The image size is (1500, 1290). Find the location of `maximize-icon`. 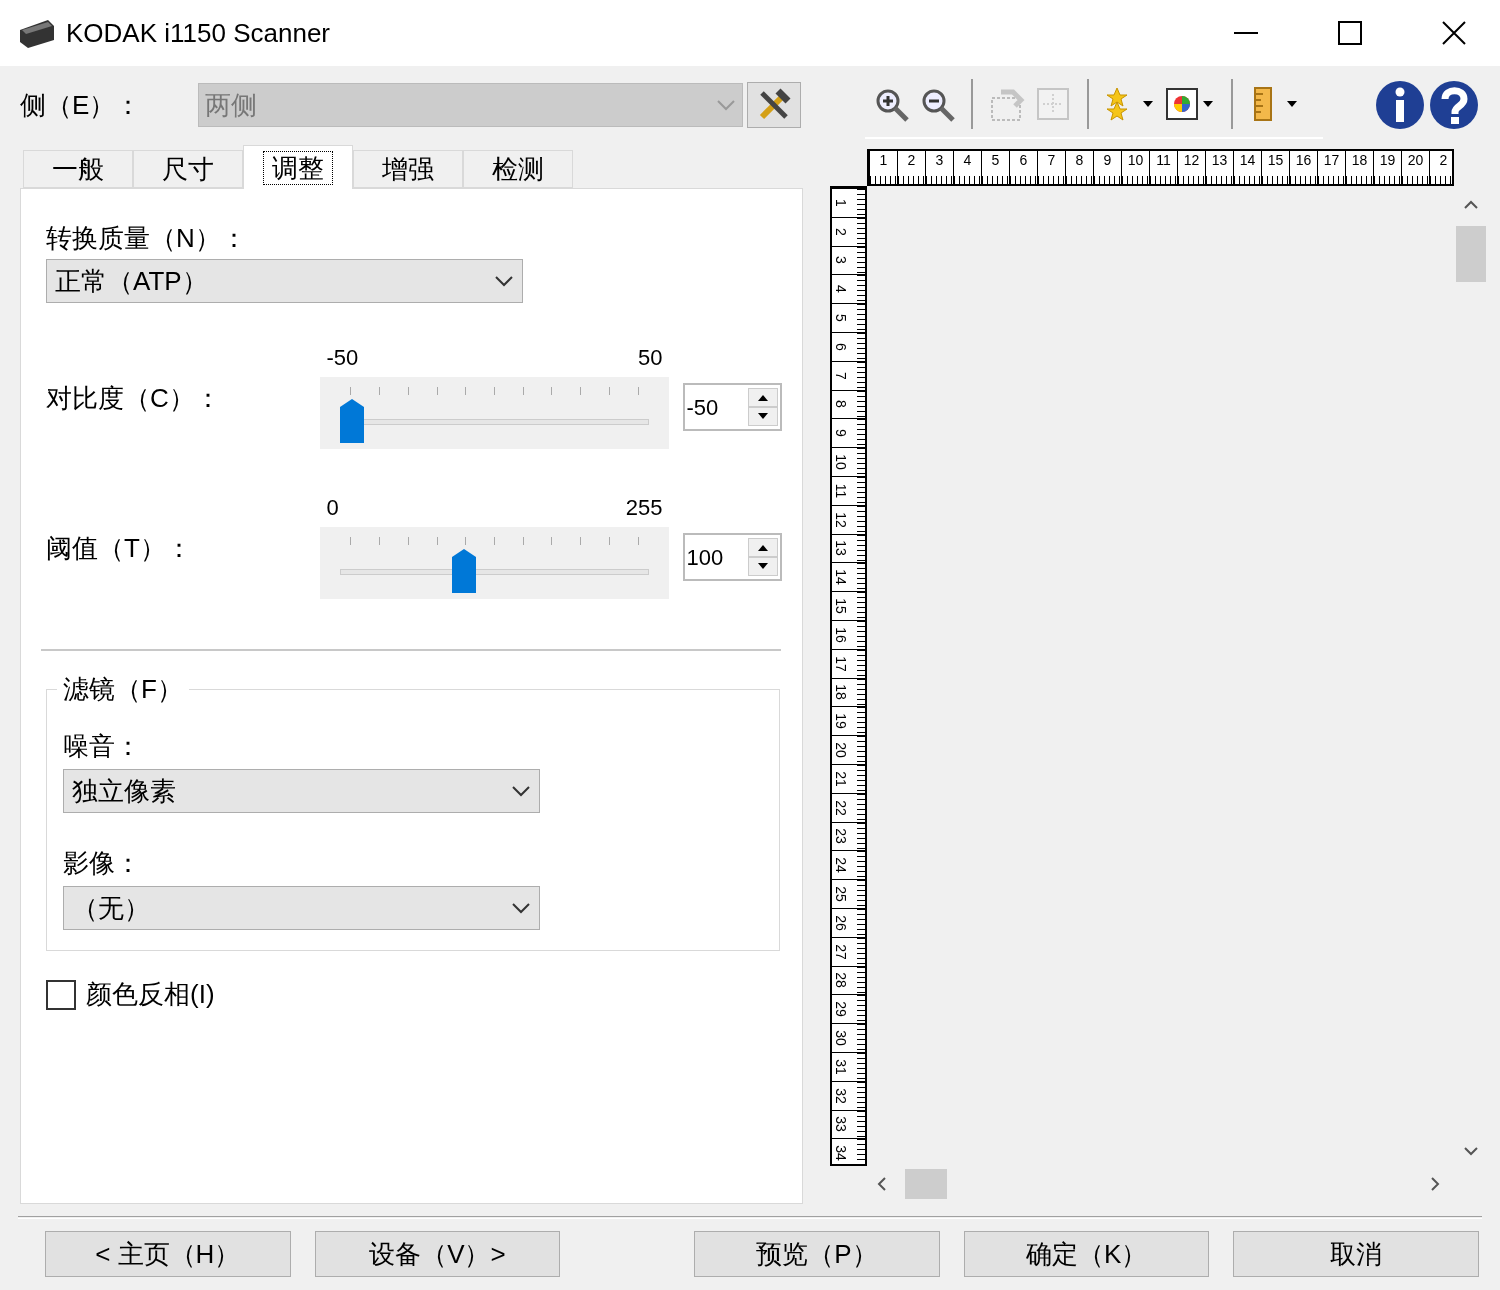

maximize-icon is located at coordinates (1350, 33).